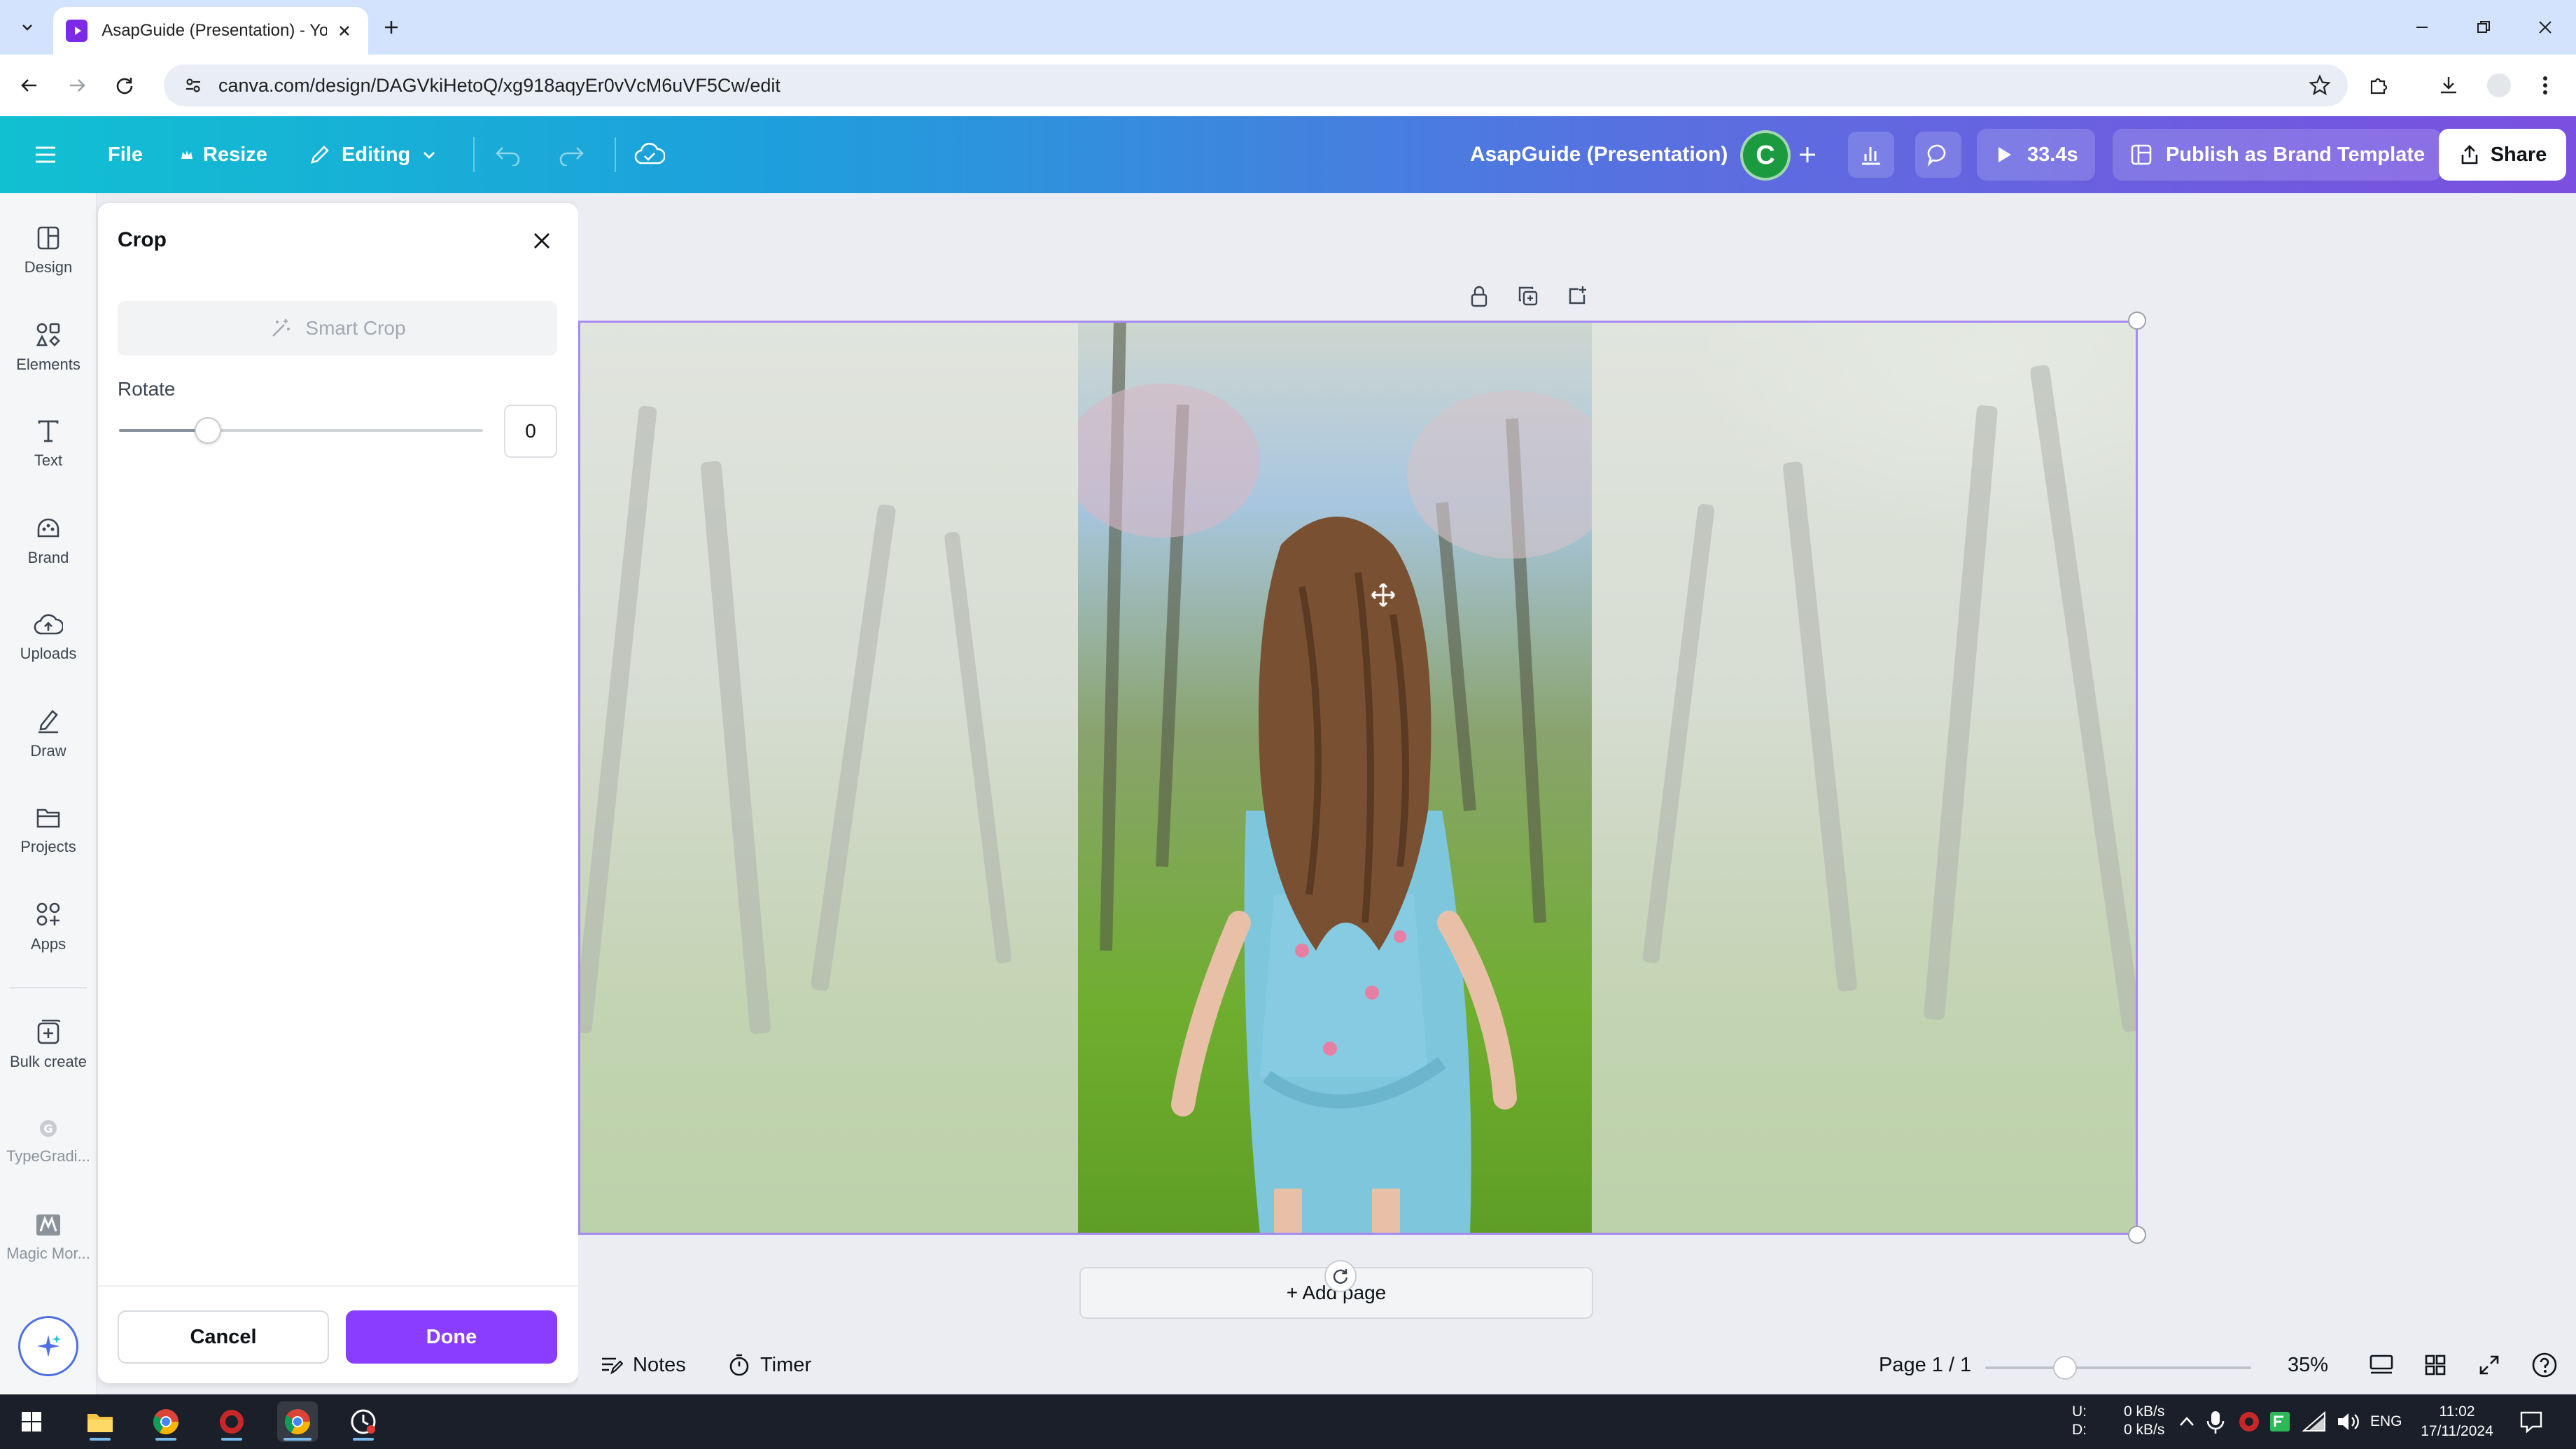 This screenshot has width=2576, height=1449. What do you see at coordinates (2320, 85) in the screenshot?
I see `bookmark-star-icon` at bounding box center [2320, 85].